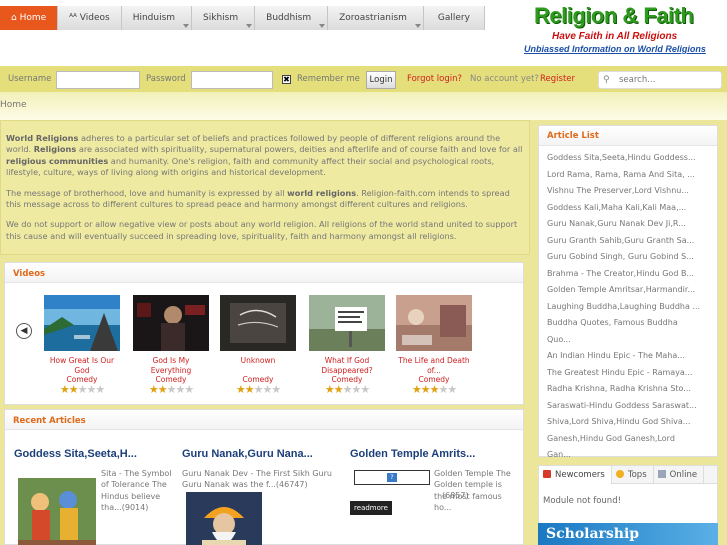 This screenshot has height=545, width=727. What do you see at coordinates (55, 149) in the screenshot?
I see `intro-link-religions: Religions` at bounding box center [55, 149].